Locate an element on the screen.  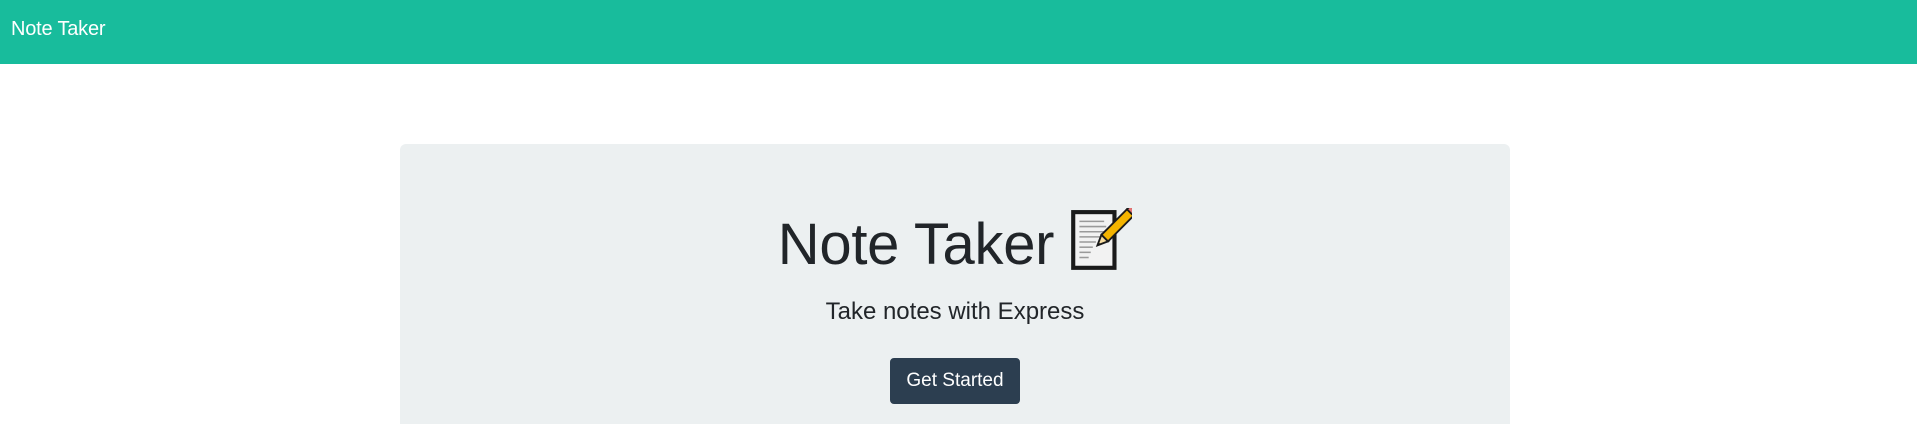
memo-icon is located at coordinates (1102, 247).